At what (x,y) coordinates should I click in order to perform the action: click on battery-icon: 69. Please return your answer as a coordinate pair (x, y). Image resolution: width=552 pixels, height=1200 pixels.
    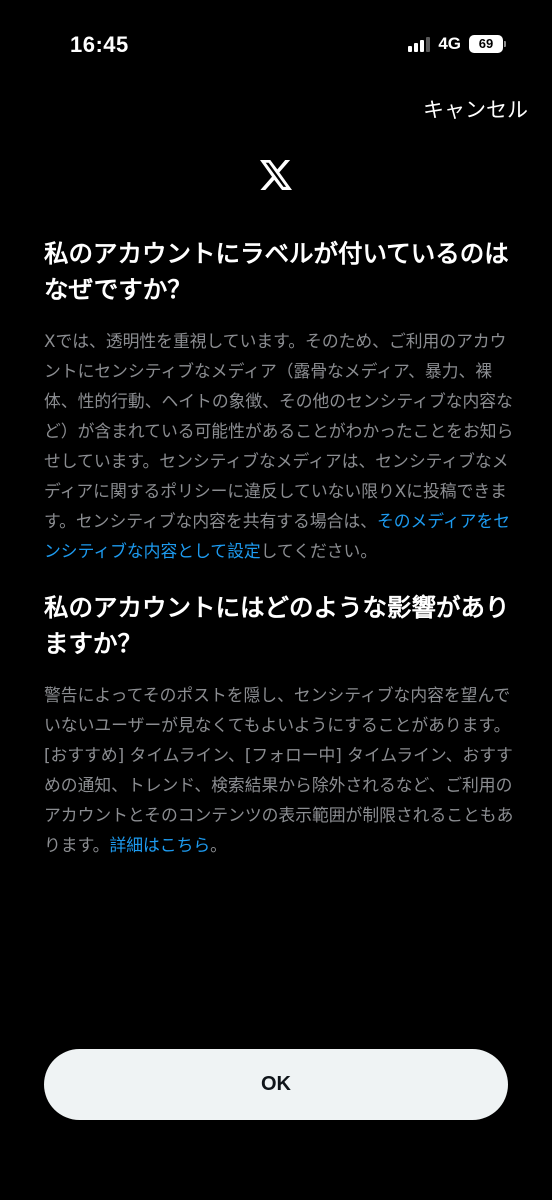
    Looking at the image, I should click on (487, 44).